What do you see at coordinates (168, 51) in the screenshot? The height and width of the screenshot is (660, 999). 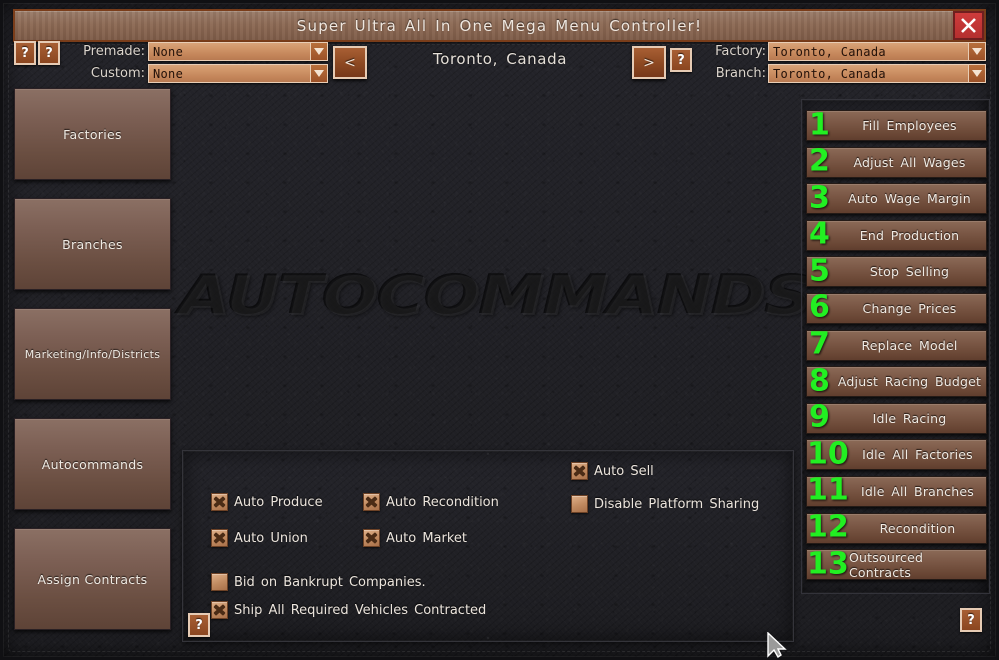 I see `premade-value: None` at bounding box center [168, 51].